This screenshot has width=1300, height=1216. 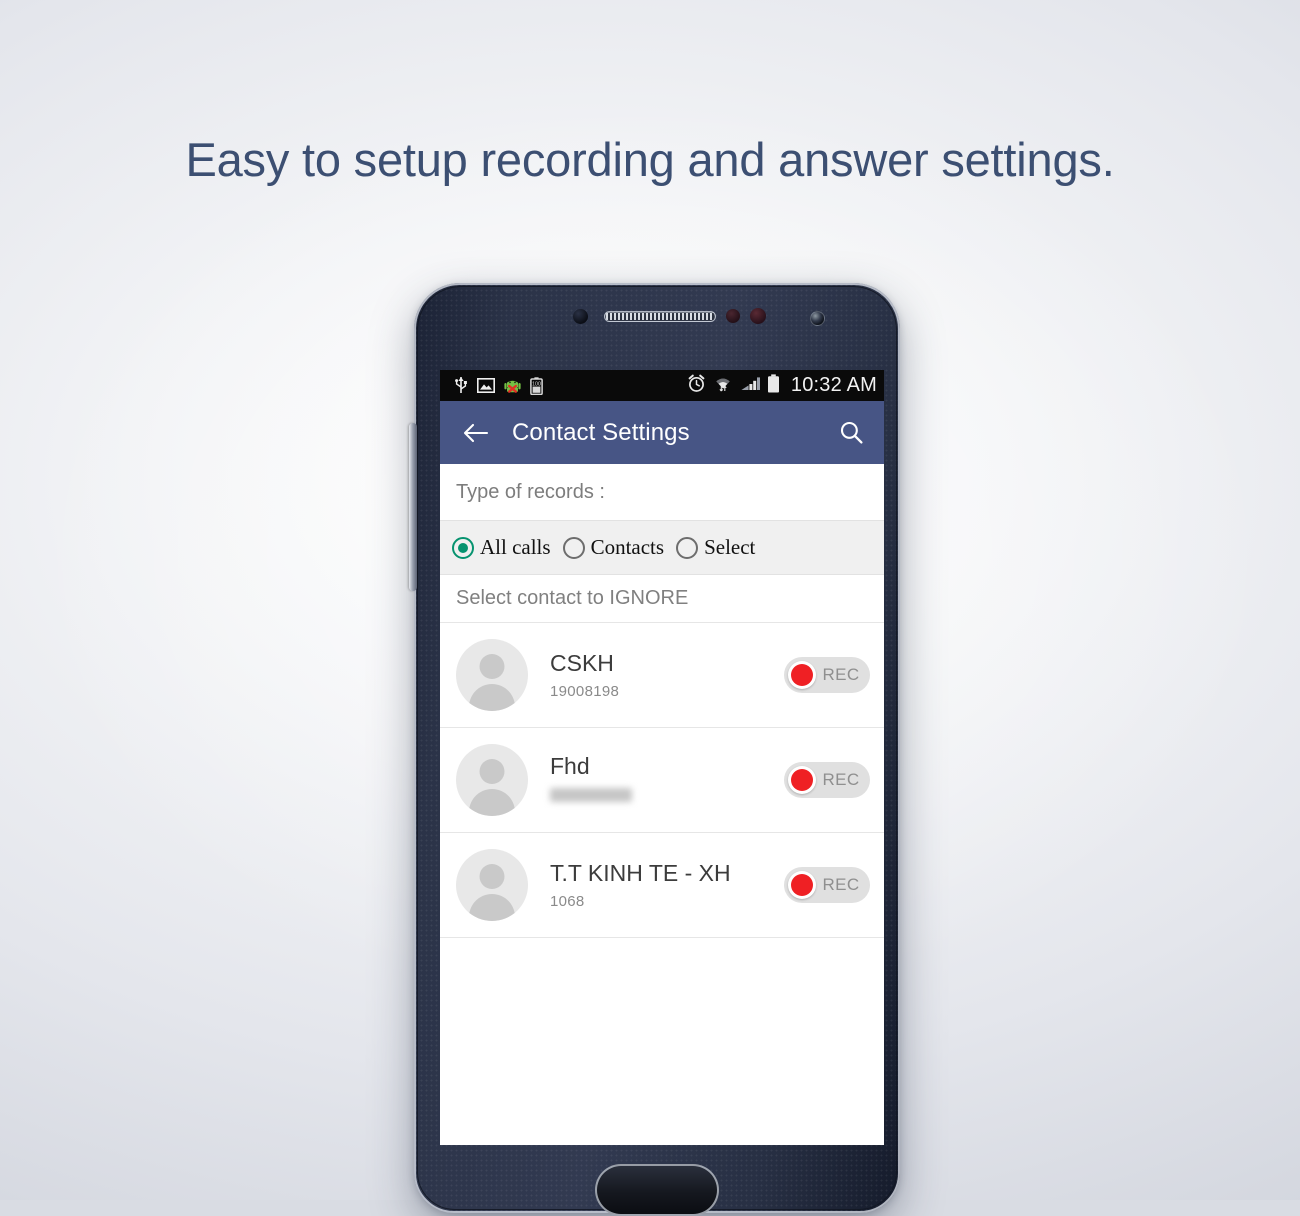 What do you see at coordinates (570, 765) in the screenshot?
I see `contact-name: Fhd` at bounding box center [570, 765].